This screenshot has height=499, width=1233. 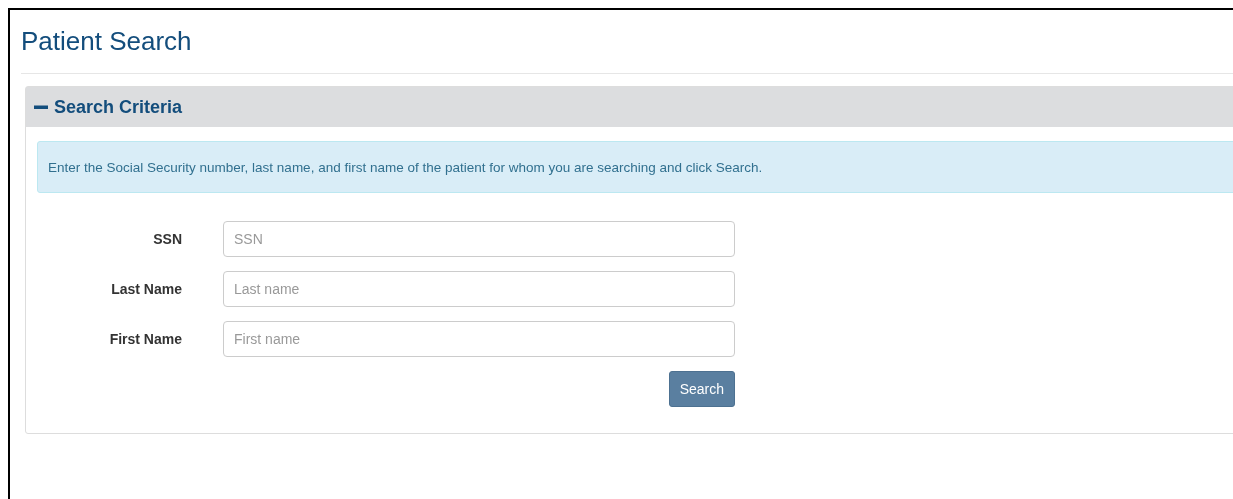 What do you see at coordinates (479, 339) in the screenshot?
I see `input-field: First name` at bounding box center [479, 339].